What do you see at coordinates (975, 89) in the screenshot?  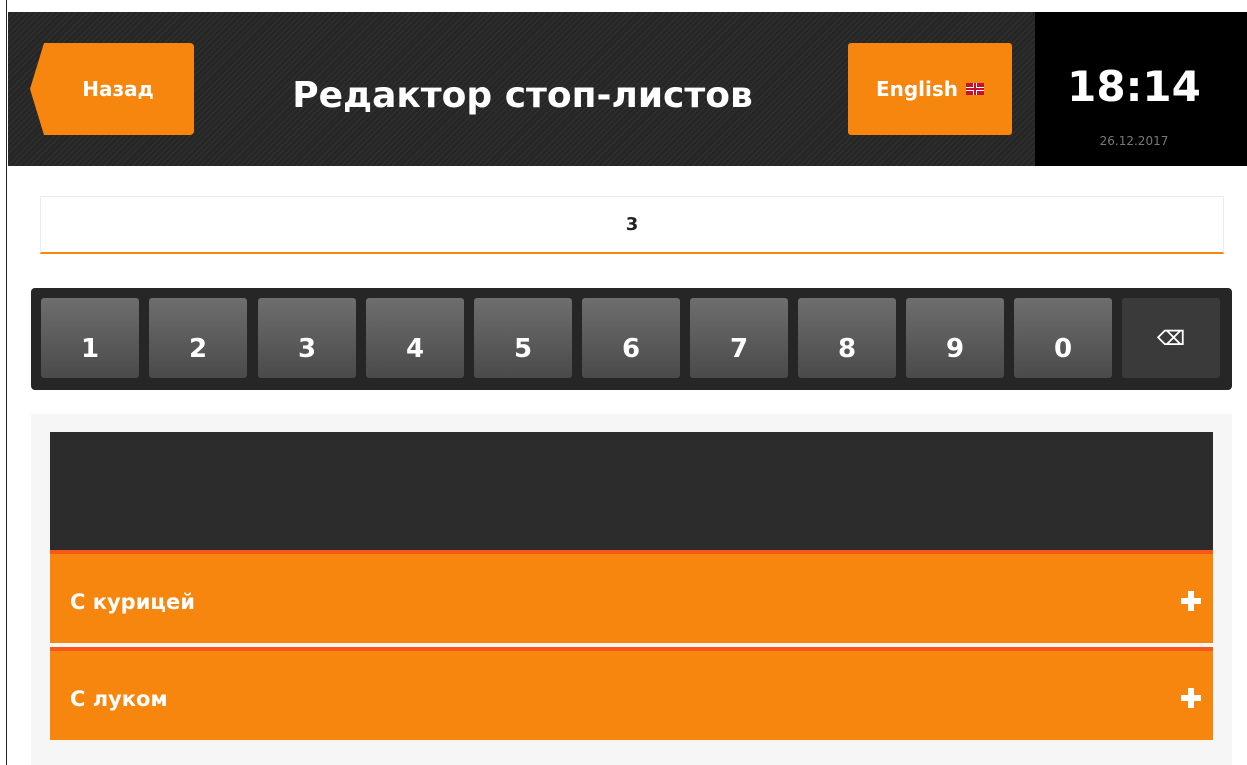 I see `uk-flag-icon` at bounding box center [975, 89].